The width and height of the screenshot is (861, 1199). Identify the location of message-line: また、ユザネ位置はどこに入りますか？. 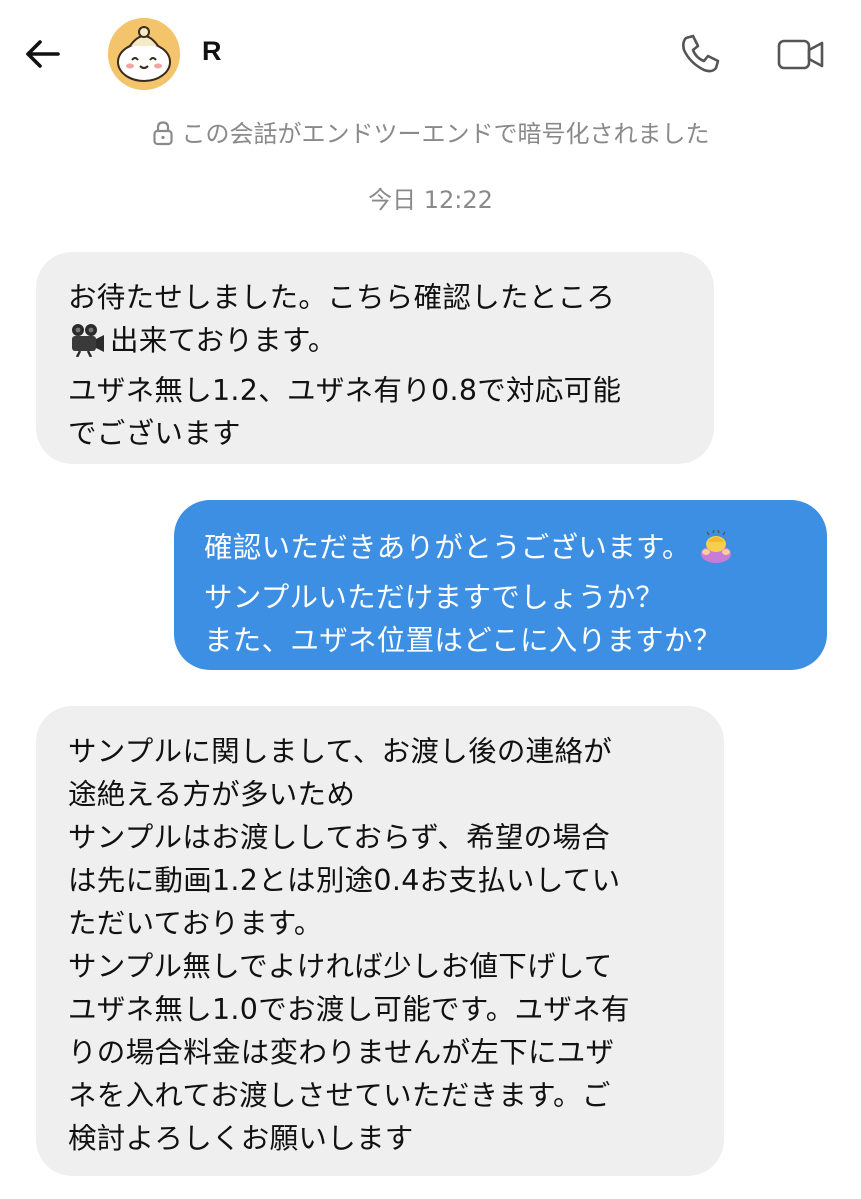
(463, 640).